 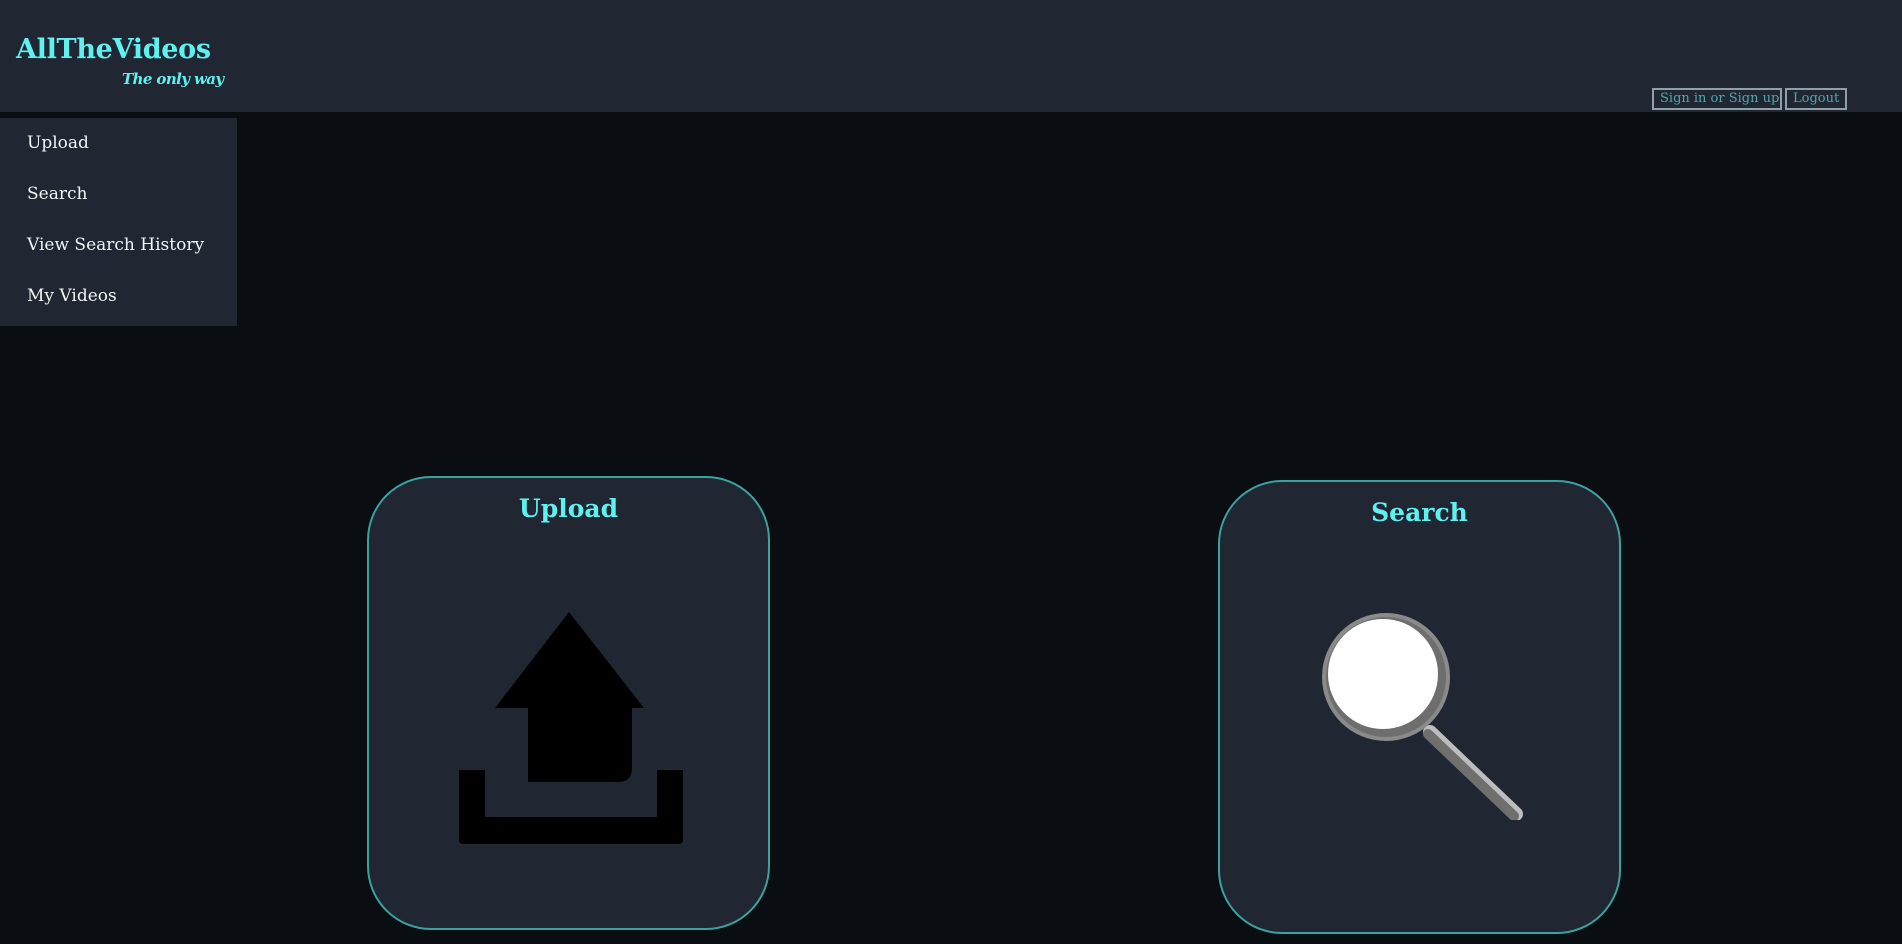 What do you see at coordinates (1422, 716) in the screenshot?
I see `magnifying-glass-icon` at bounding box center [1422, 716].